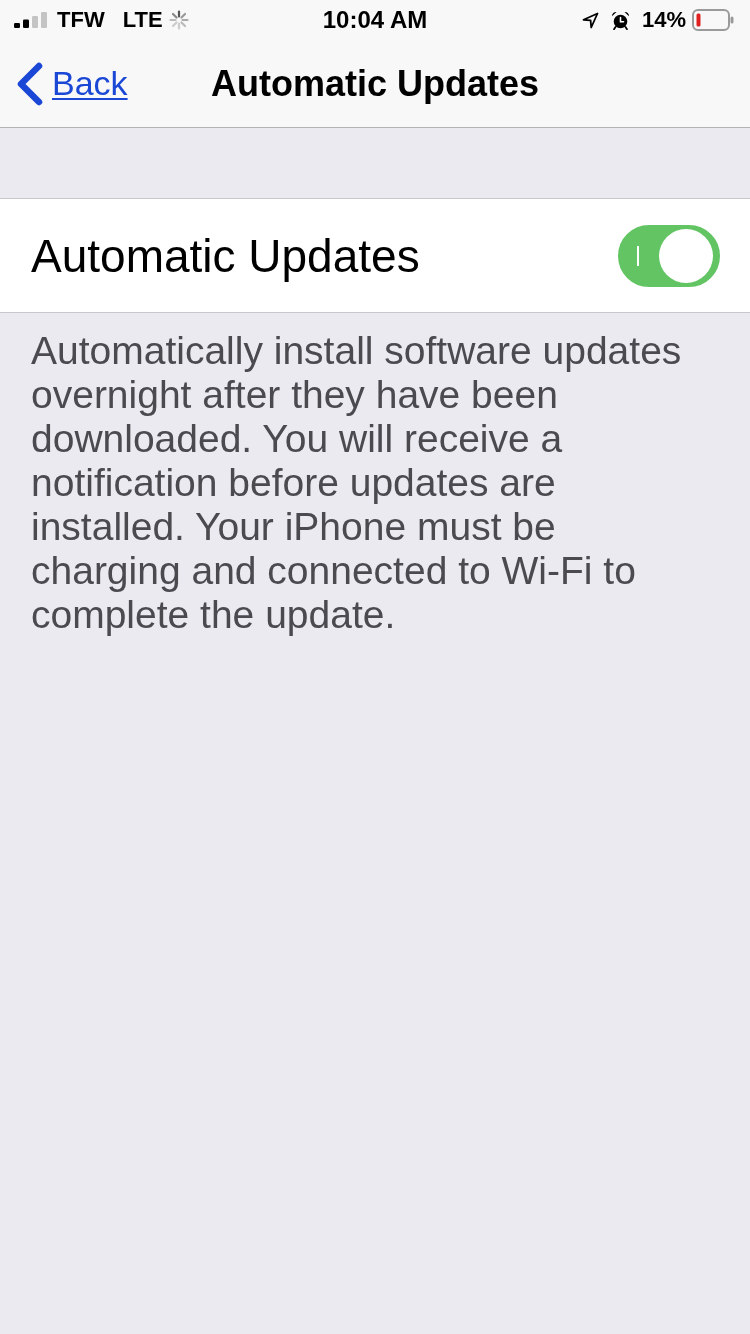  What do you see at coordinates (81, 20) in the screenshot?
I see `carrier-name: TFW` at bounding box center [81, 20].